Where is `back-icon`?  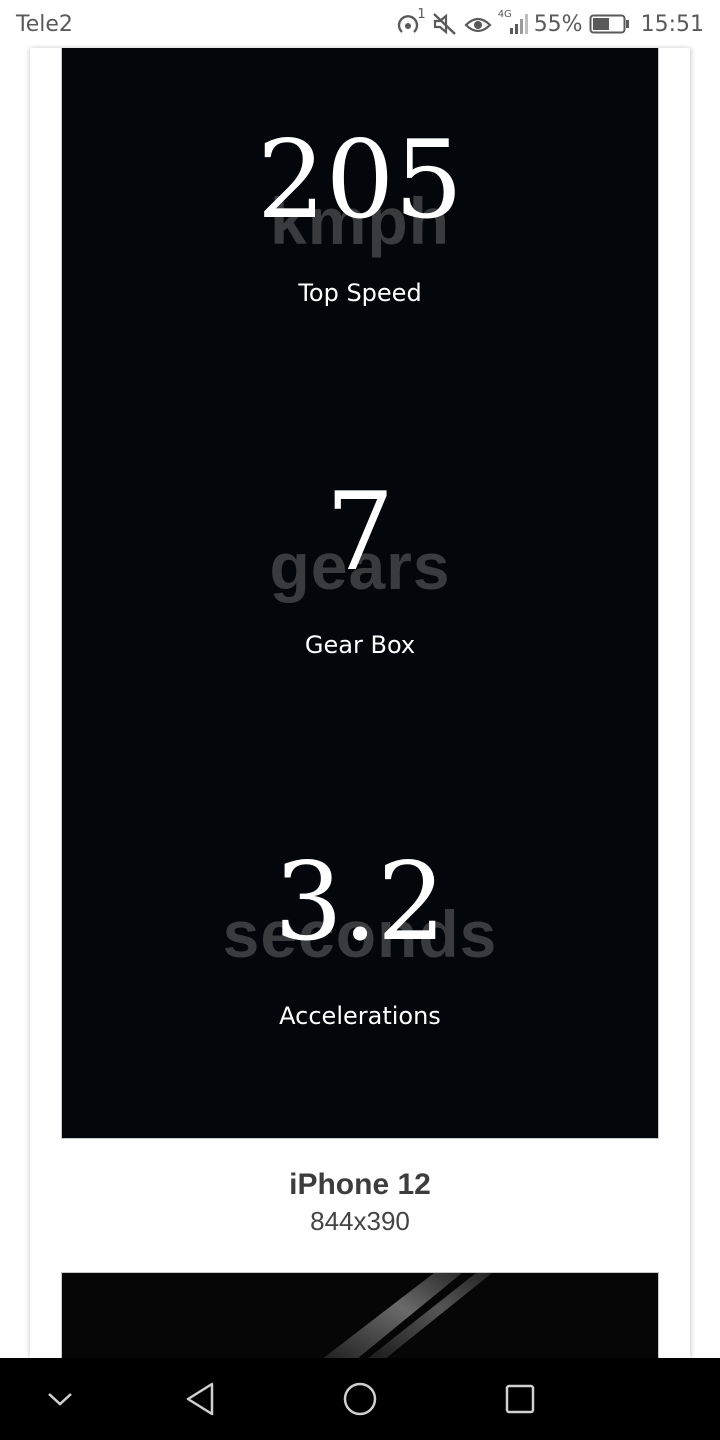
back-icon is located at coordinates (200, 1399).